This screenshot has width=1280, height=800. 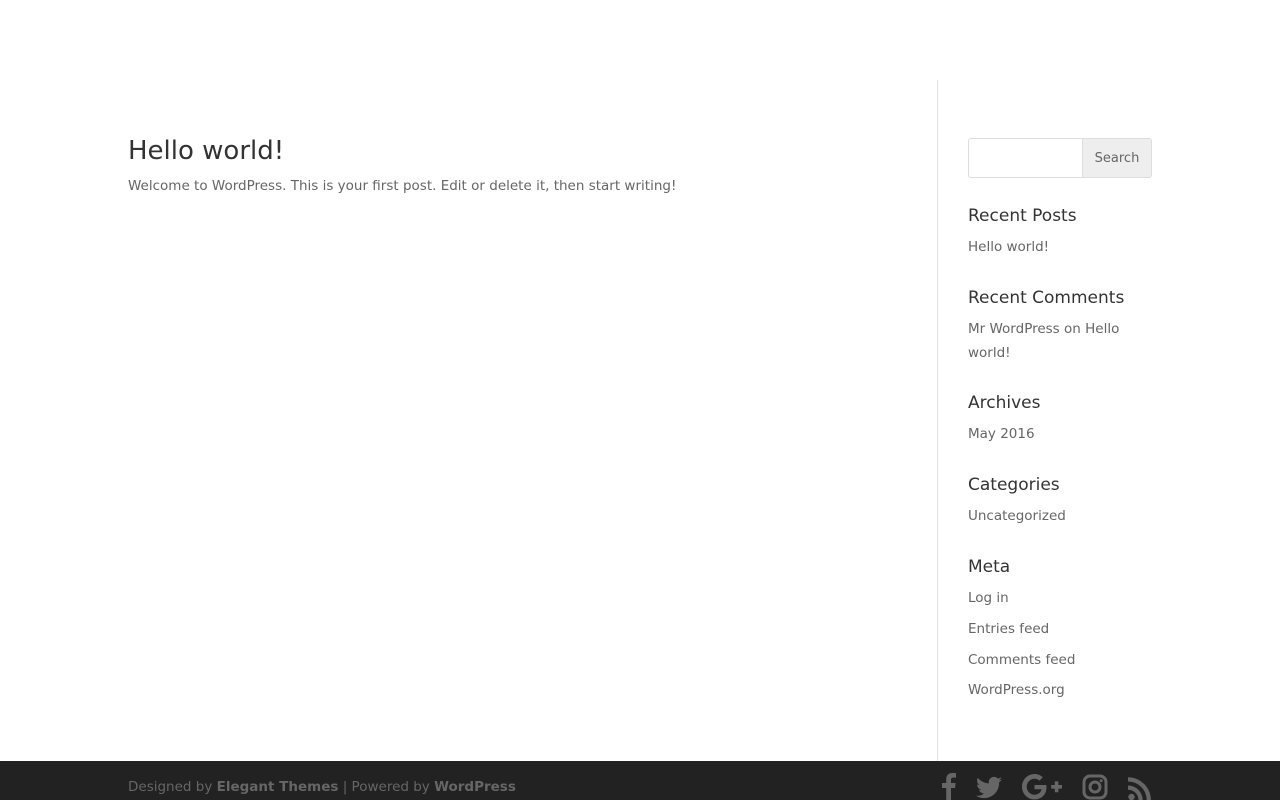 I want to click on recent-post-link: Hello world!, so click(x=1008, y=247).